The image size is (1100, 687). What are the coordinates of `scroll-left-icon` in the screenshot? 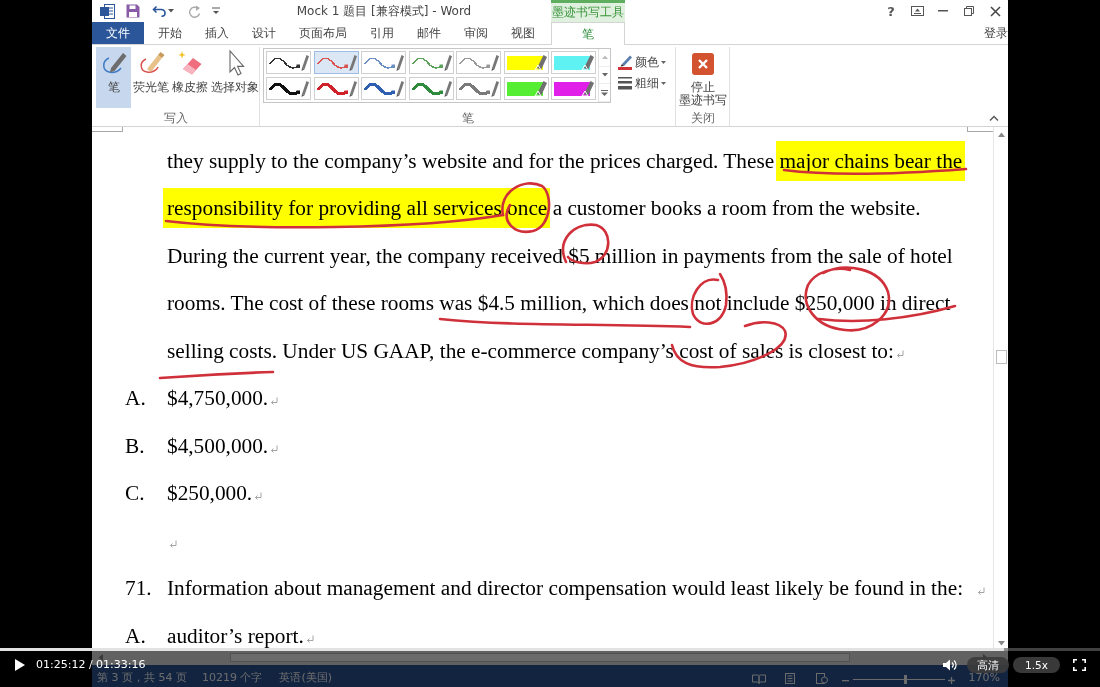 It's located at (100, 657).